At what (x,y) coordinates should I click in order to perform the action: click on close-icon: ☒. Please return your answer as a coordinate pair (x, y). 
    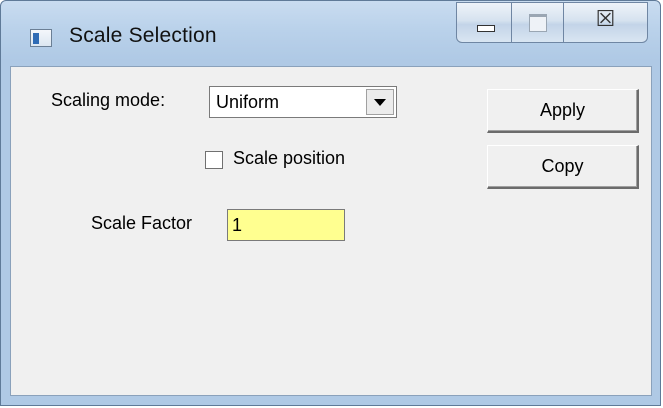
    Looking at the image, I should click on (605, 19).